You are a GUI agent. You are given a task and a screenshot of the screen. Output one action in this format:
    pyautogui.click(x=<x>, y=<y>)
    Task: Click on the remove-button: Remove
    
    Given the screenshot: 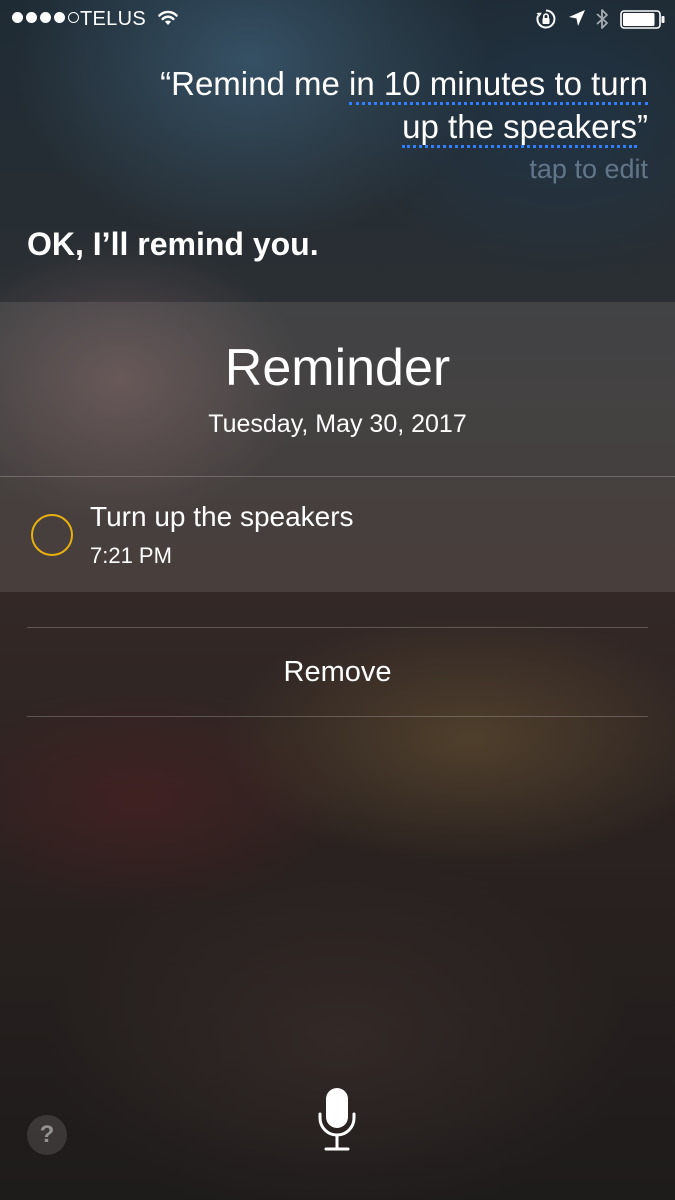 What is the action you would take?
    pyautogui.click(x=337, y=672)
    